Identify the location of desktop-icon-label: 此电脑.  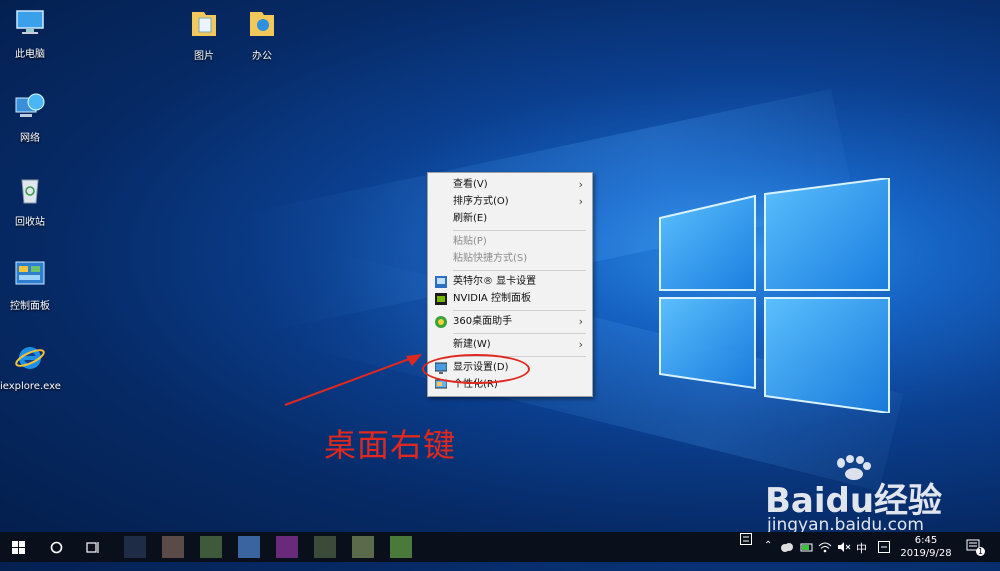
(30, 54).